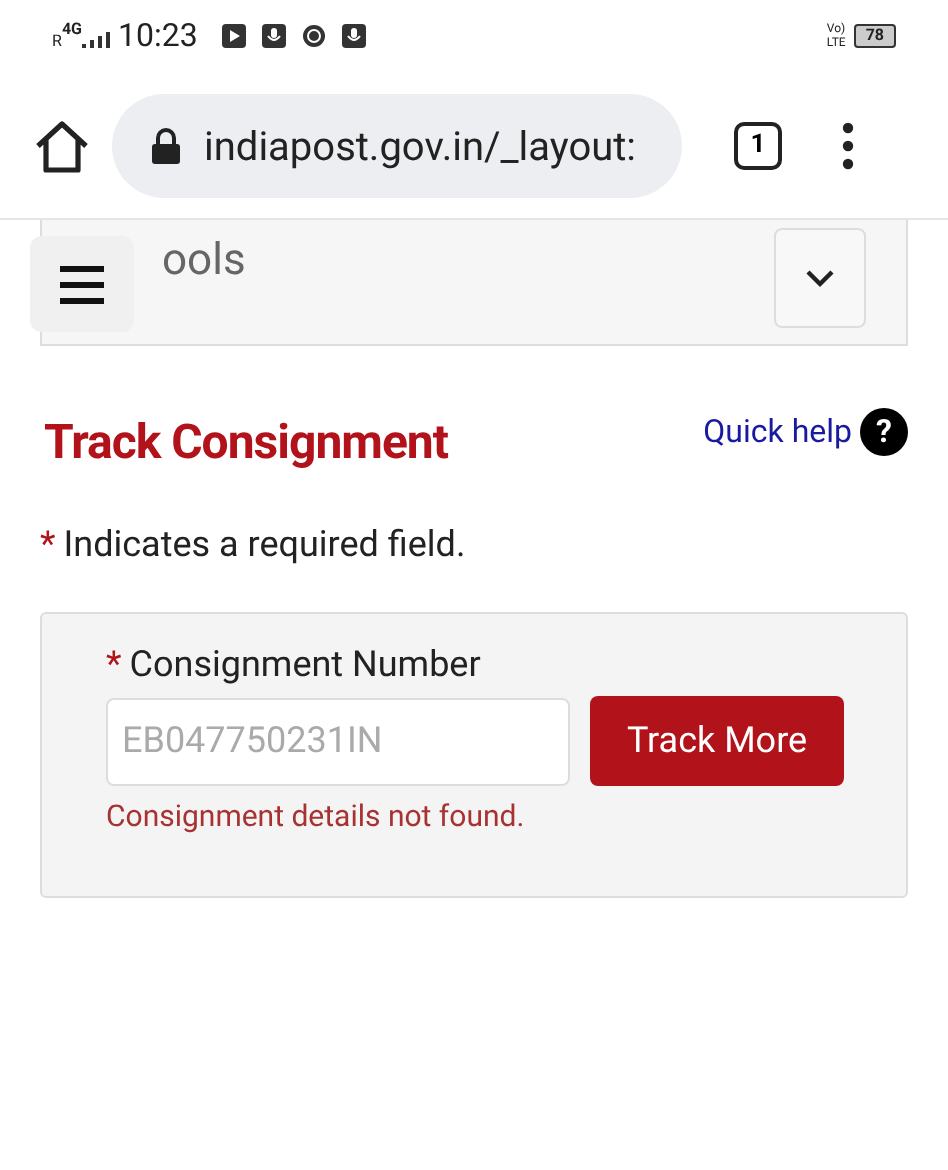  I want to click on network-type: 4G, so click(71, 28).